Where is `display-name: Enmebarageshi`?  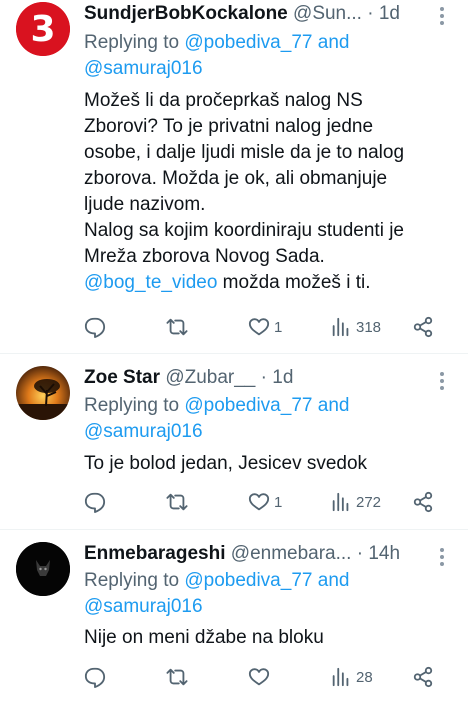
display-name: Enmebarageshi is located at coordinates (155, 553).